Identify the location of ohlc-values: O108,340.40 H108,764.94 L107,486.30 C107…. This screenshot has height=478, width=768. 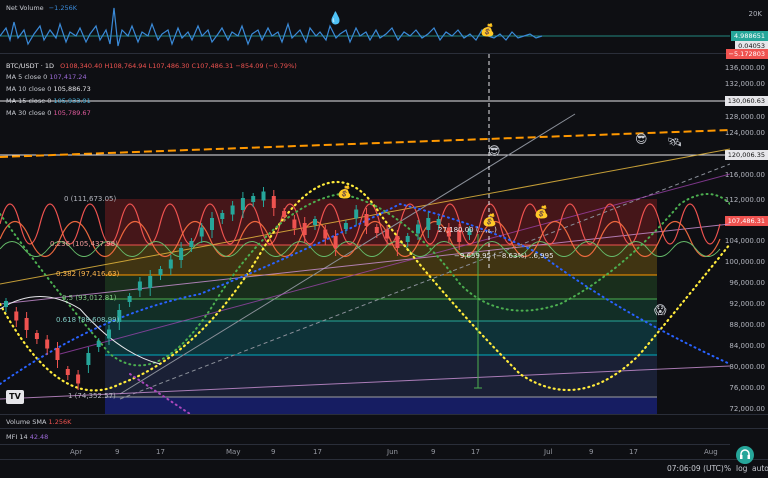
(178, 66).